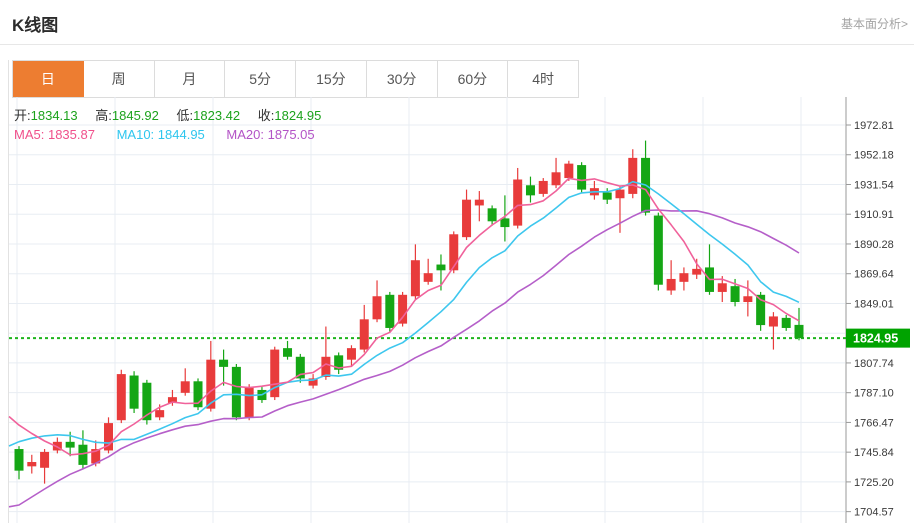  What do you see at coordinates (874, 156) in the screenshot?
I see `y-tick-label: 1952.18` at bounding box center [874, 156].